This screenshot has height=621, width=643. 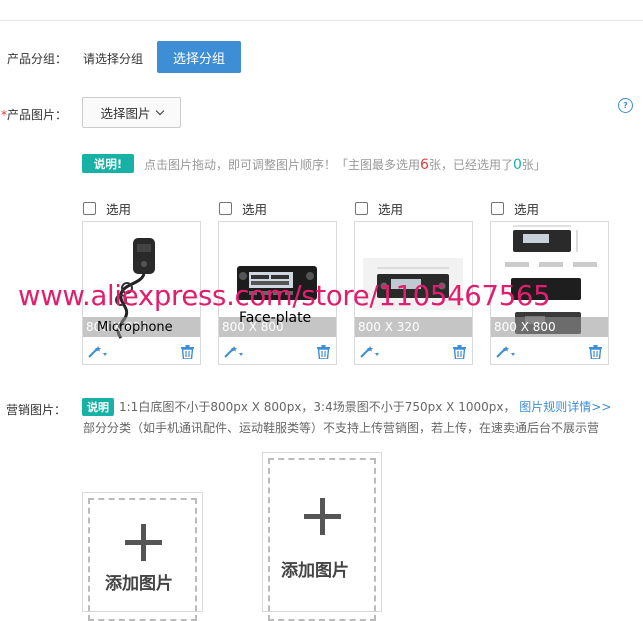 I want to click on tip-text-b: 张，已经选用了, so click(x=470, y=165).